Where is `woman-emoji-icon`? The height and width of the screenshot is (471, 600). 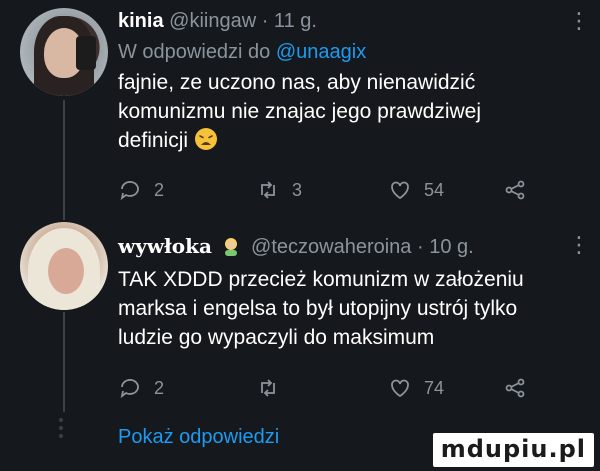 woman-emoji-icon is located at coordinates (231, 247).